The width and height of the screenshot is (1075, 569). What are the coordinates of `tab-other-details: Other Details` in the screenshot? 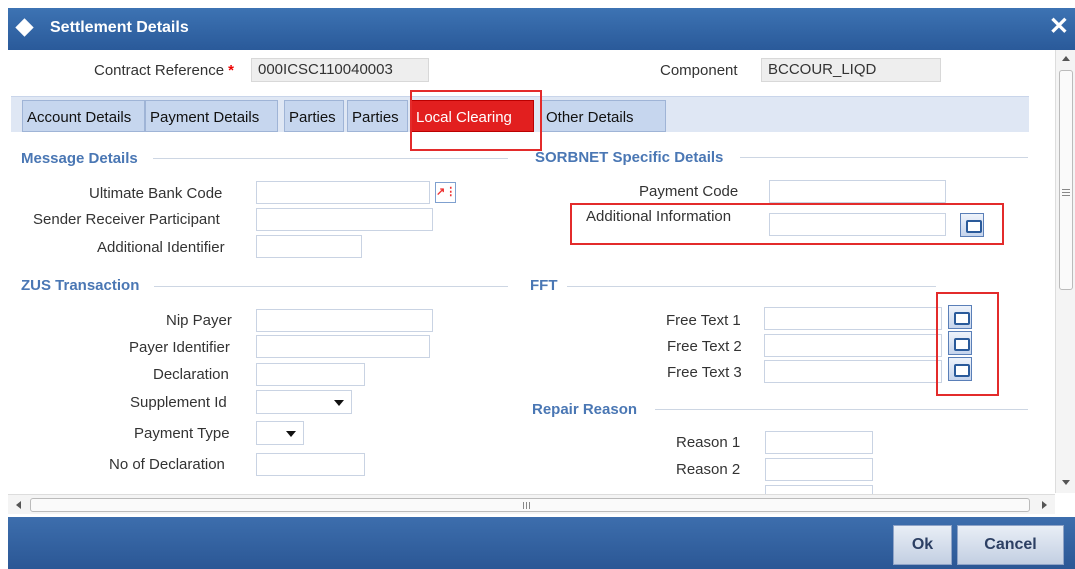 It's located at (603, 116).